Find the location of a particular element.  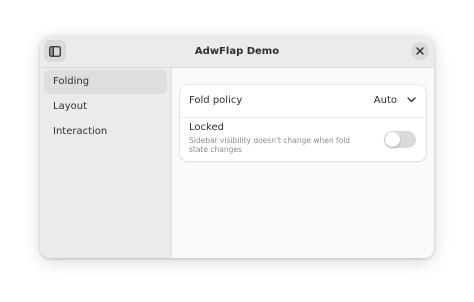

close-button is located at coordinates (420, 51).